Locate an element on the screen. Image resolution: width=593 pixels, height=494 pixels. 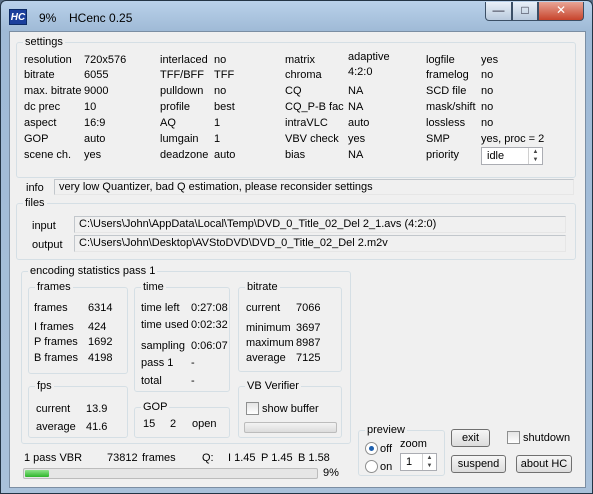
setting-label-2-5: AQ is located at coordinates (168, 123).